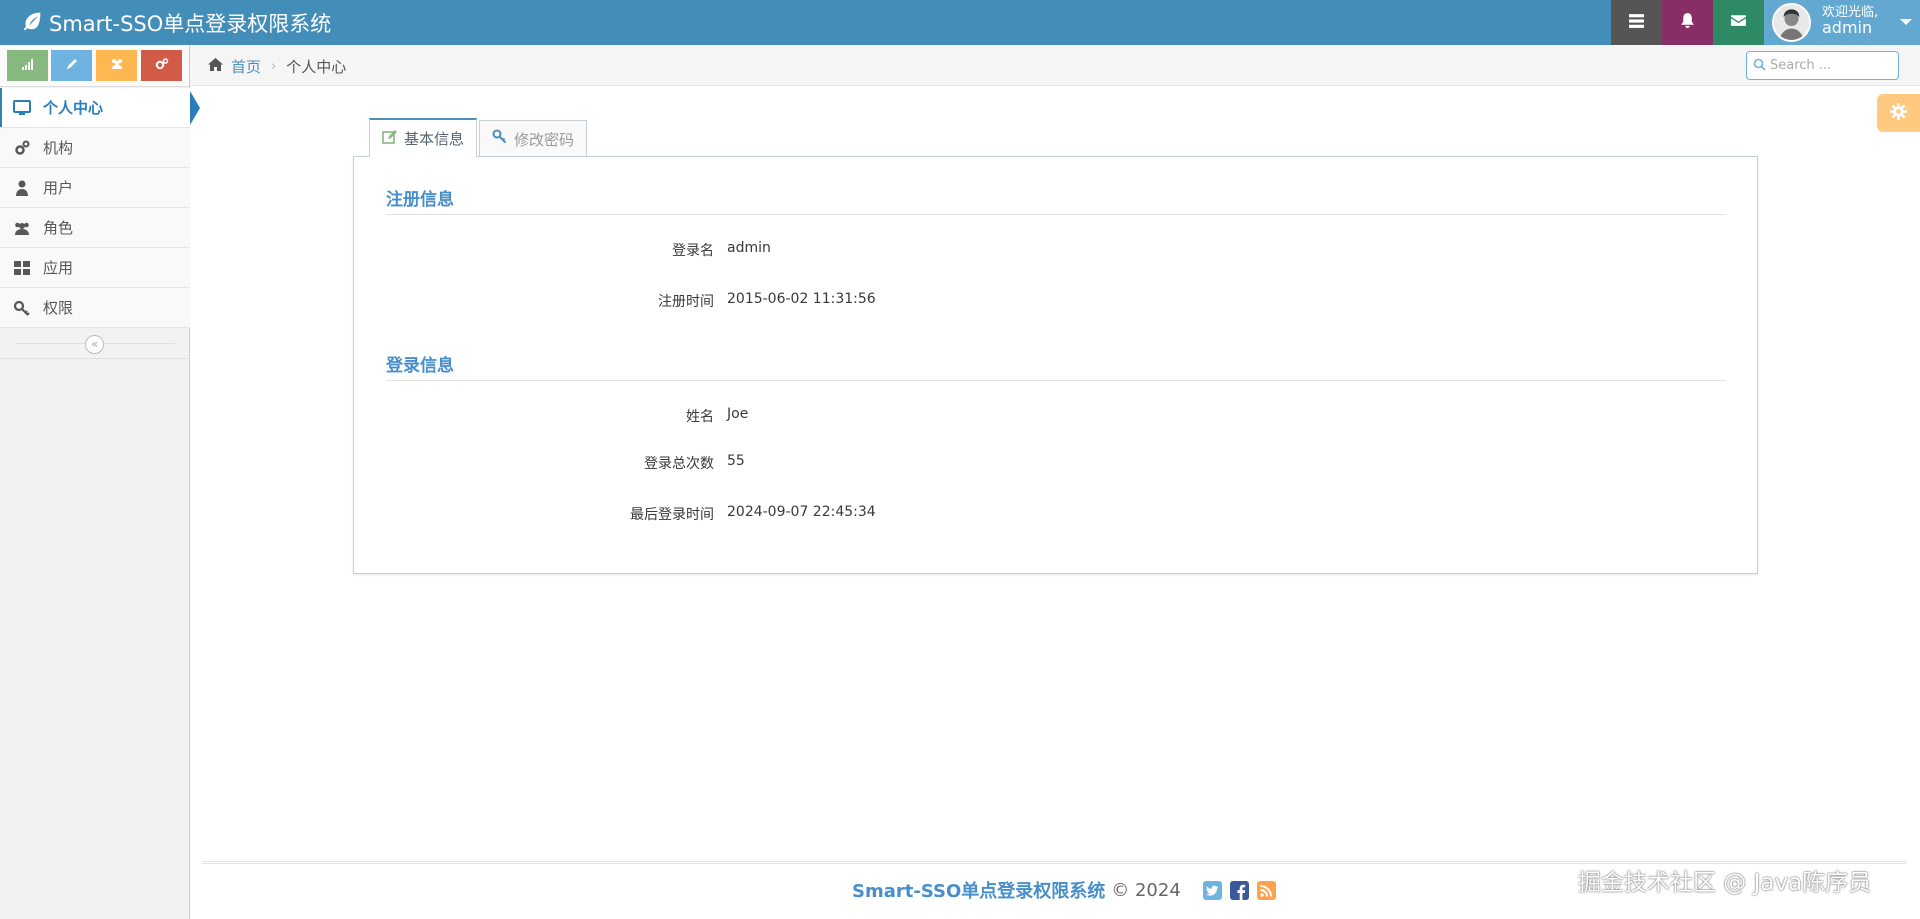 The image size is (1920, 919). I want to click on field-label-name: 姓名, so click(700, 417).